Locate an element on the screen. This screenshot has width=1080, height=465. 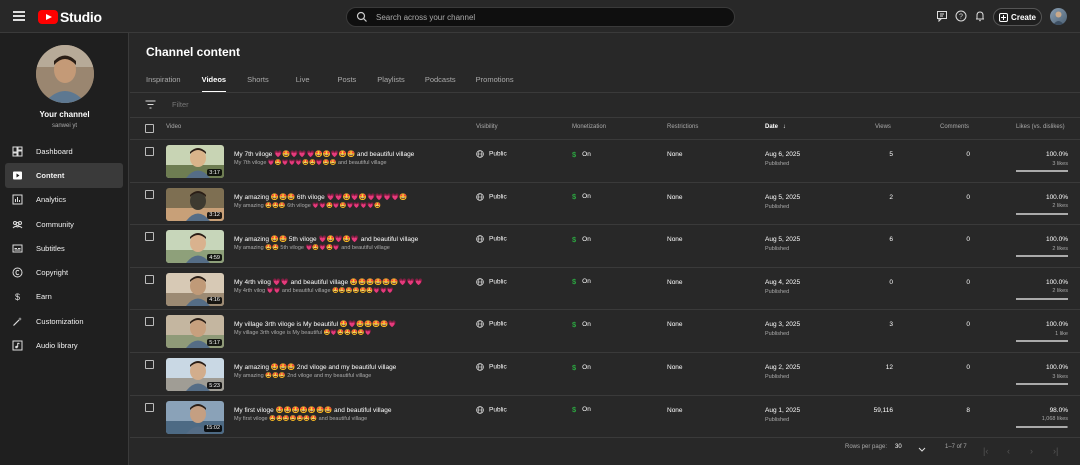
sidebar-item-community: Community is located at coordinates (64, 224).